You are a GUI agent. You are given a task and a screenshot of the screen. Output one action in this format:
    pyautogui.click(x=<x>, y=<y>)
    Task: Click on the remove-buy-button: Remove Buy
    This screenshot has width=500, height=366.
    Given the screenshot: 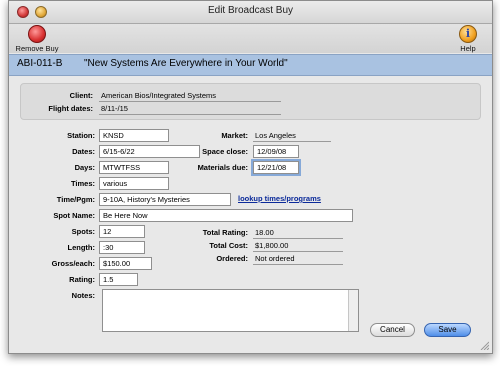 What is the action you would take?
    pyautogui.click(x=37, y=39)
    